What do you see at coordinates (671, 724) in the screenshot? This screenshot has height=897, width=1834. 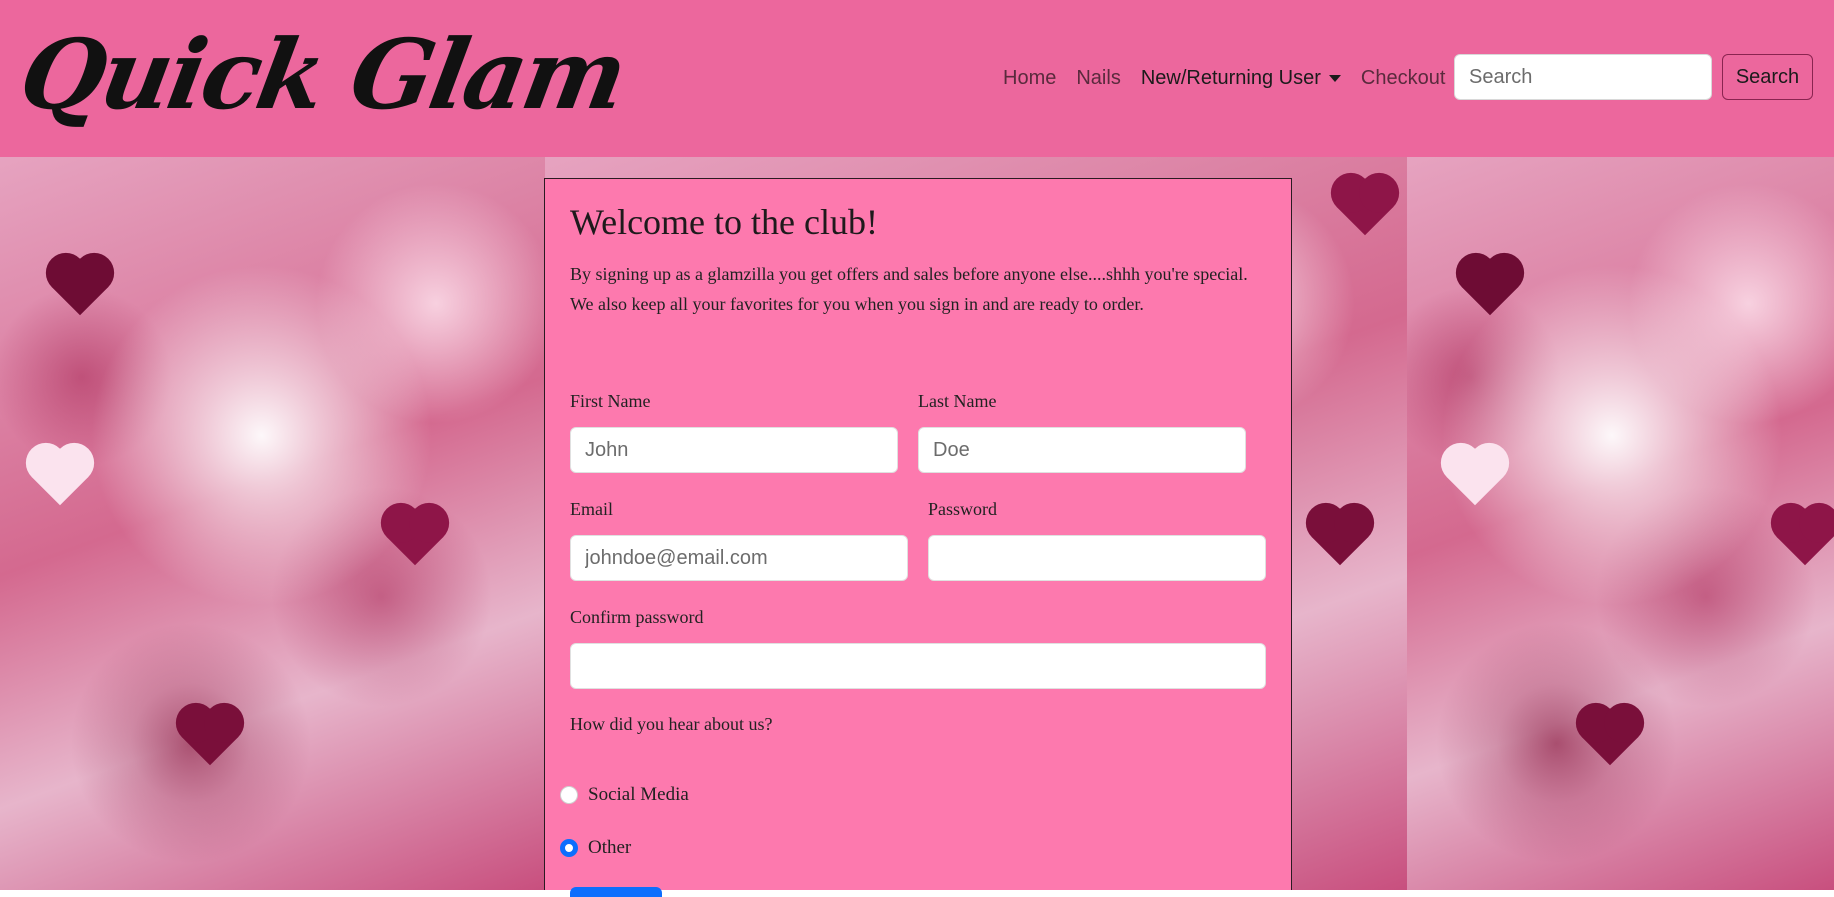 I see `referral-question: How did you hear about us?` at bounding box center [671, 724].